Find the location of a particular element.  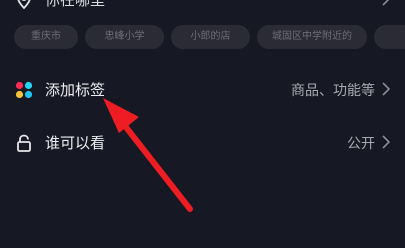

location-chip: 忠峰小学 is located at coordinates (124, 37).